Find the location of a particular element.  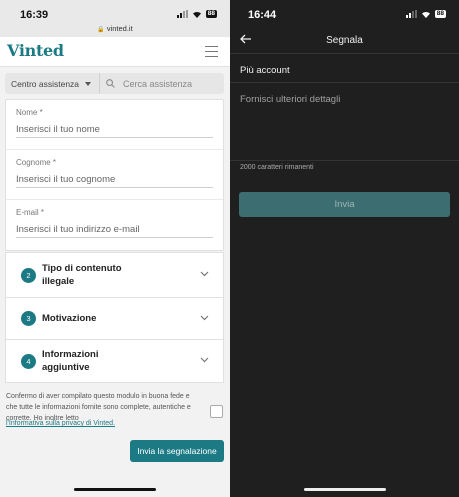

first-name-field: Nome * is located at coordinates (114, 125).